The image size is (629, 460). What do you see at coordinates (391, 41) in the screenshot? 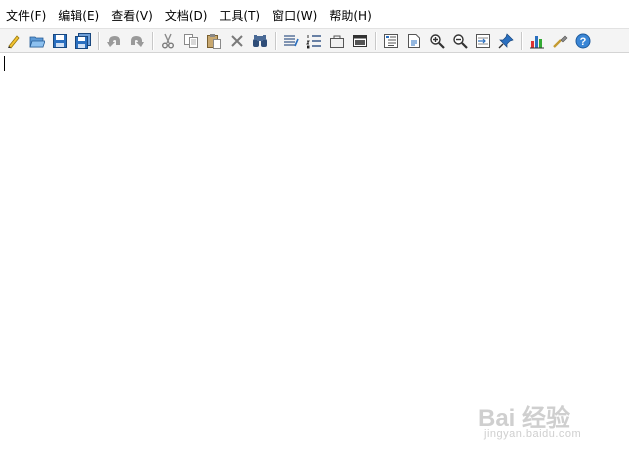
I see `outline-icon` at bounding box center [391, 41].